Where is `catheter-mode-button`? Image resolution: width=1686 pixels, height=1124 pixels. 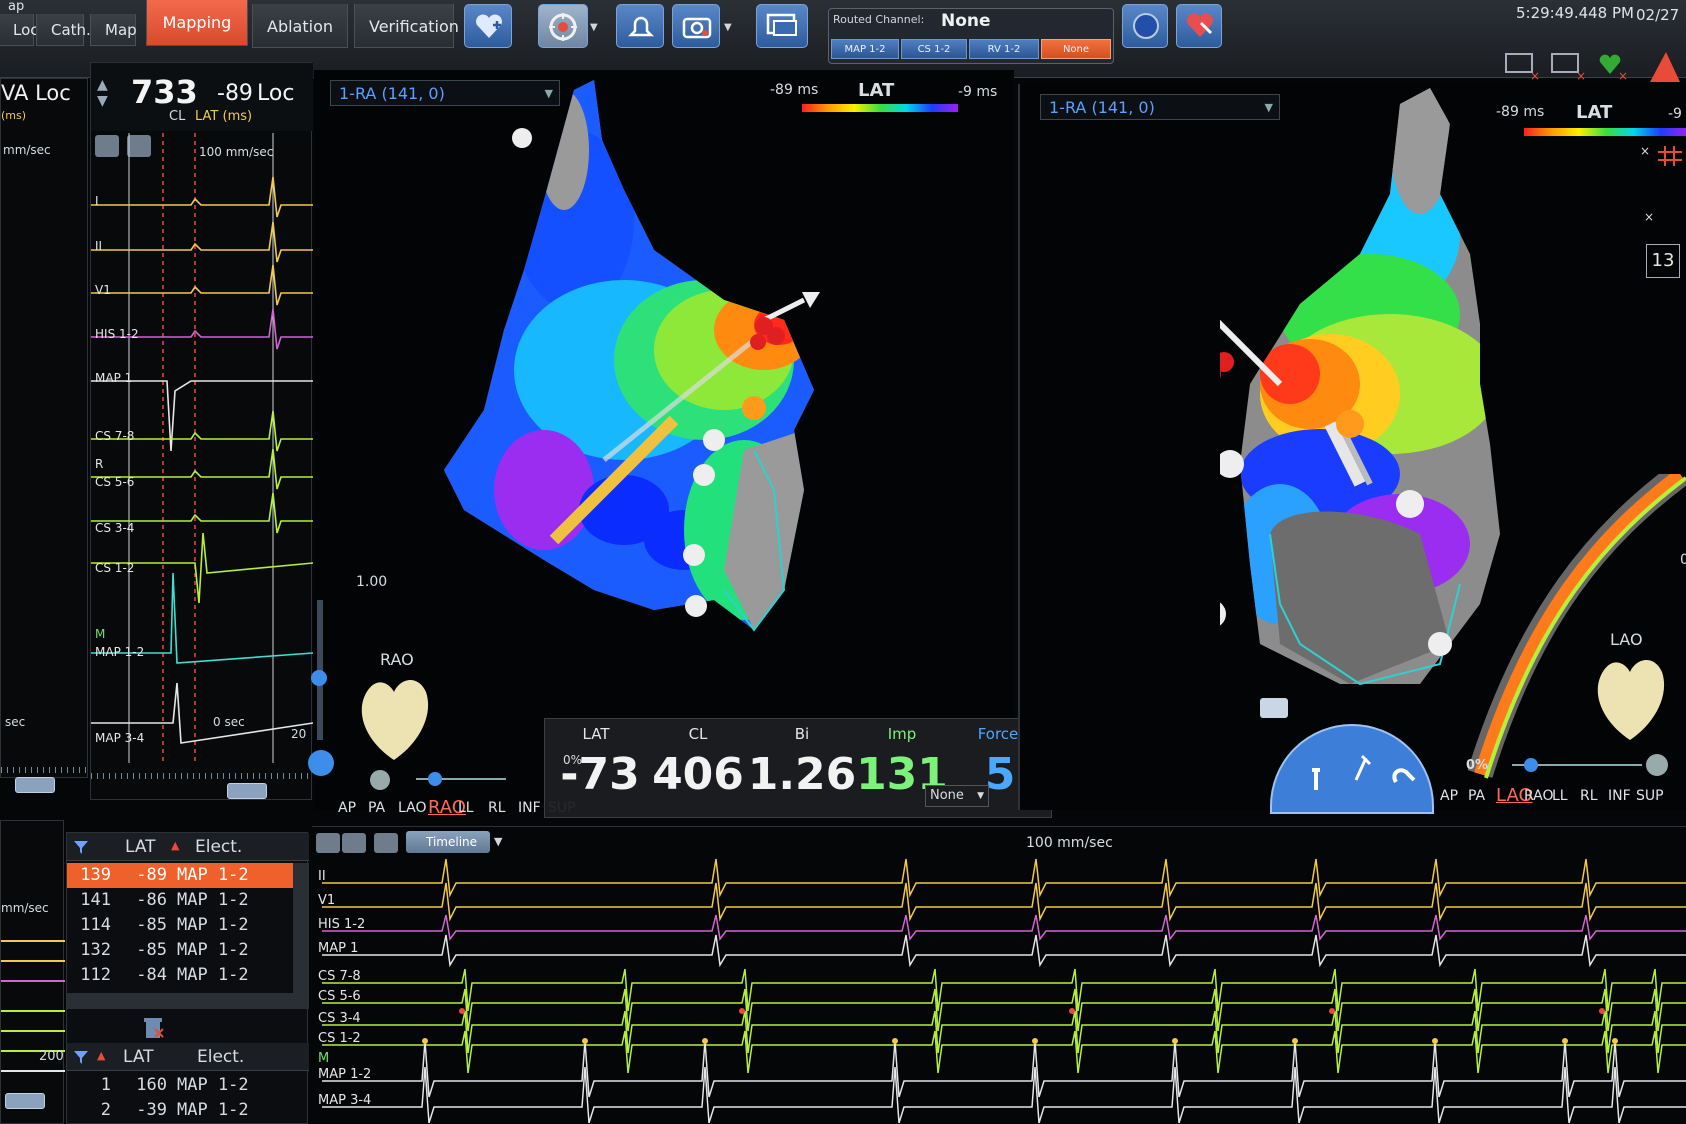
catheter-mode-button is located at coordinates (1274, 708).